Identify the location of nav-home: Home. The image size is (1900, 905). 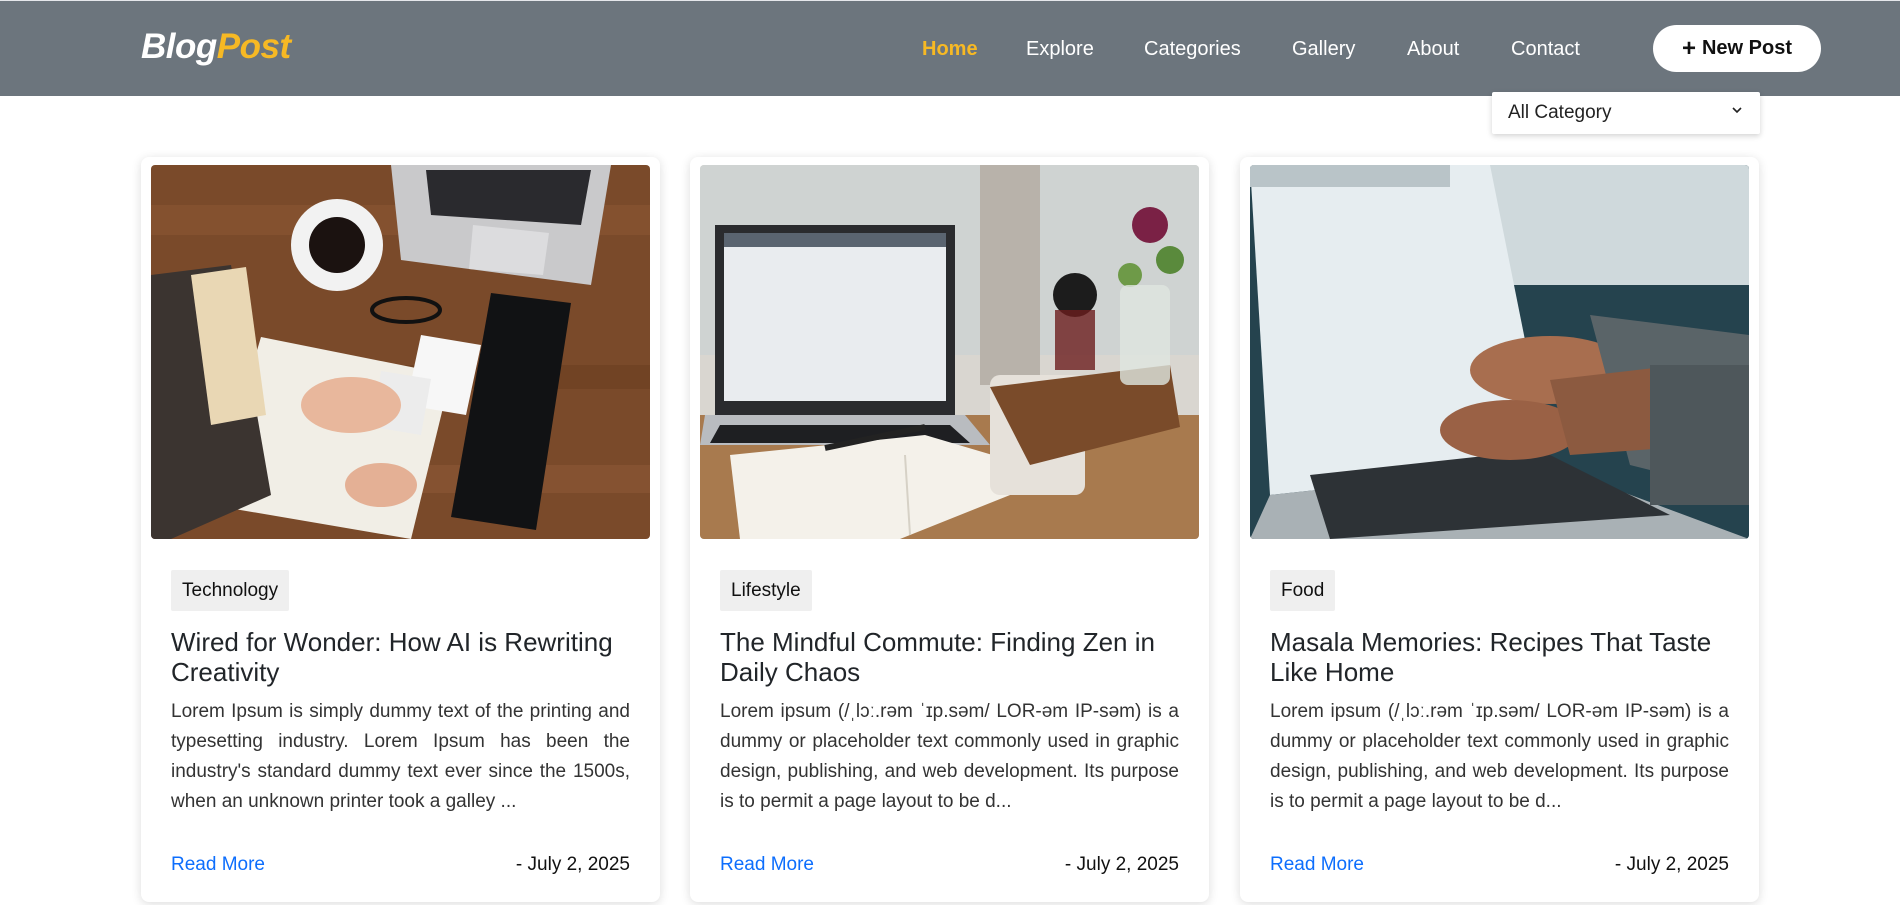
(950, 49).